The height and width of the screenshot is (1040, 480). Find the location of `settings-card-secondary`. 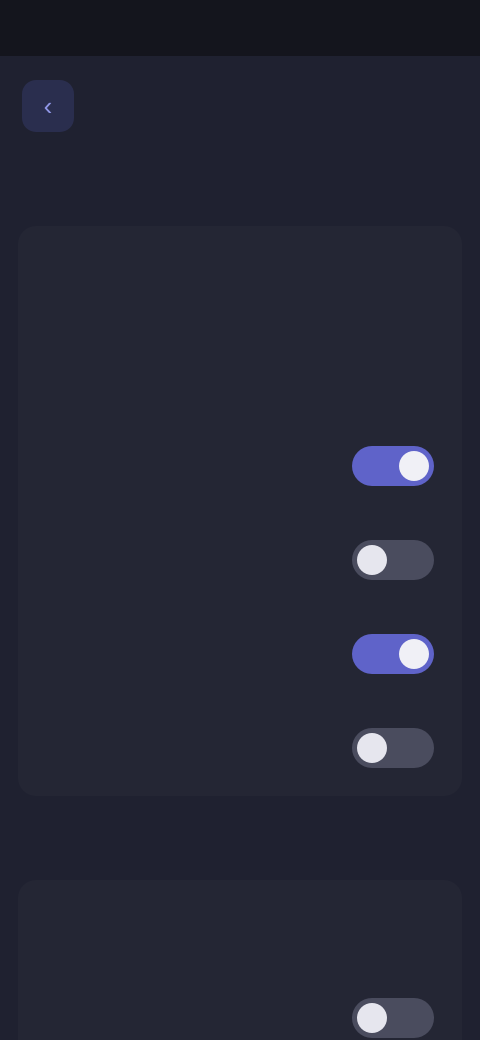

settings-card-secondary is located at coordinates (240, 960).